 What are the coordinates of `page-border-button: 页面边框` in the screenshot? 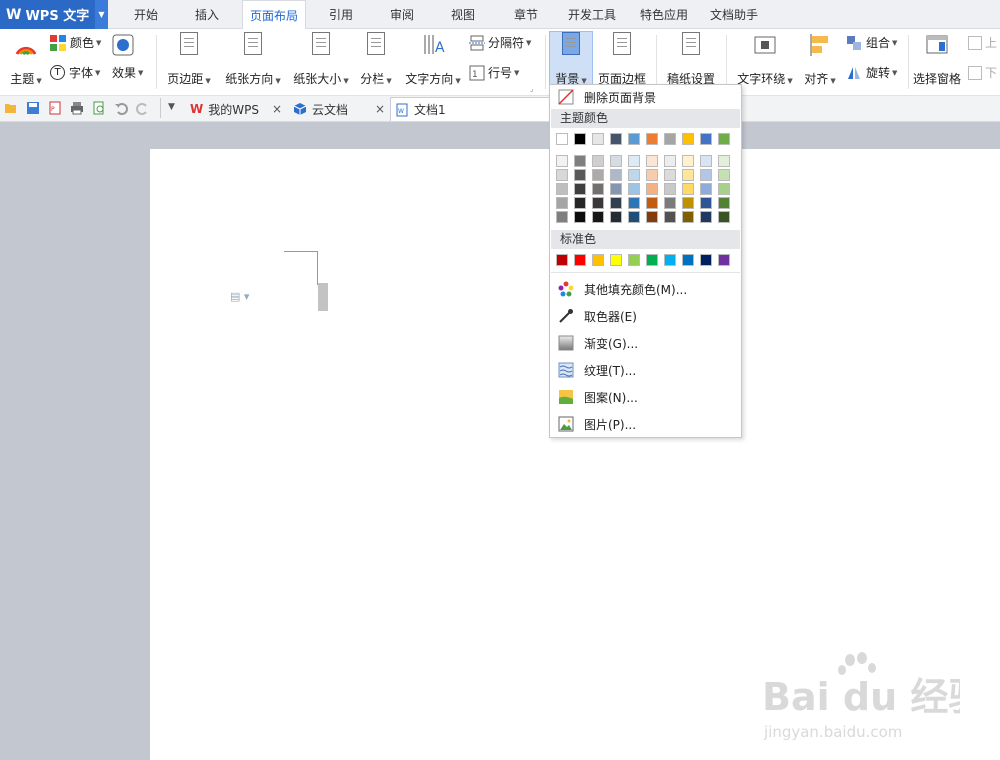 It's located at (622, 59).